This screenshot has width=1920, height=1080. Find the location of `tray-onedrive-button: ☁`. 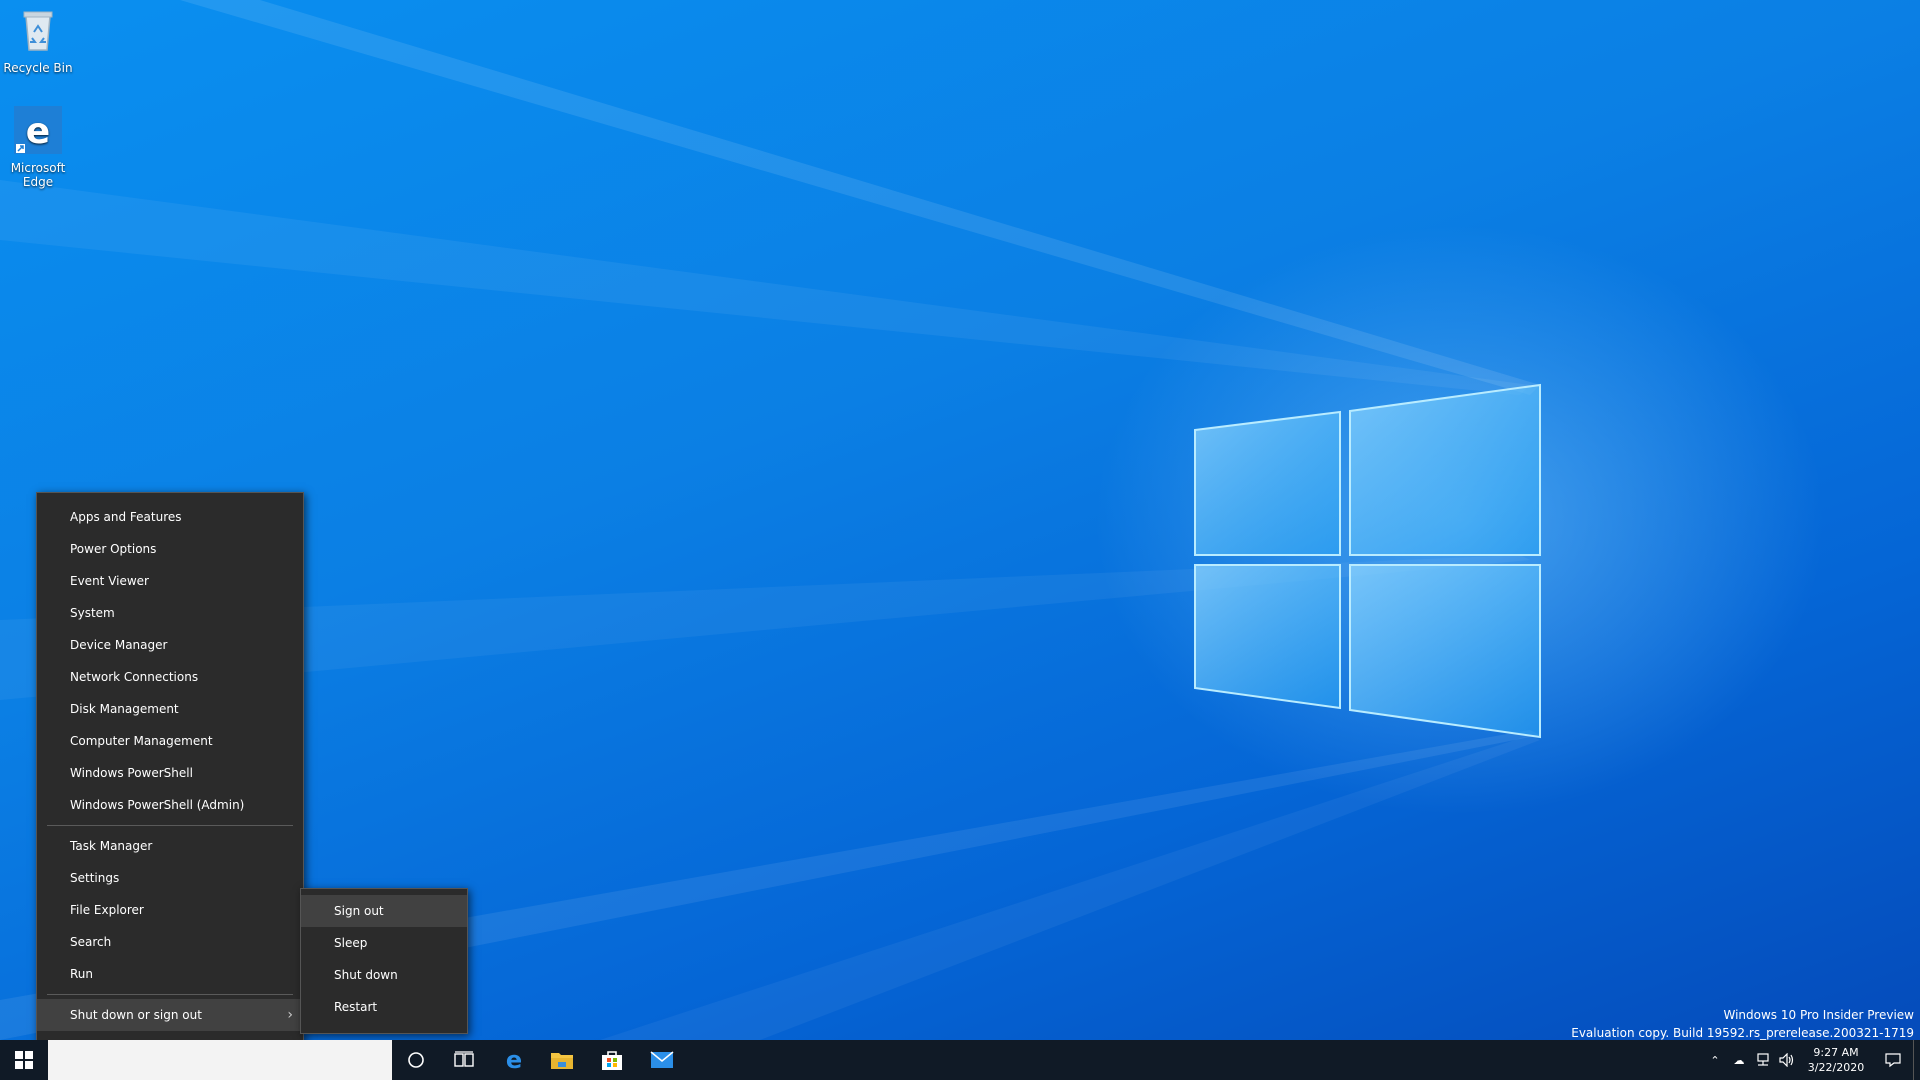

tray-onedrive-button: ☁ is located at coordinates (1739, 1060).